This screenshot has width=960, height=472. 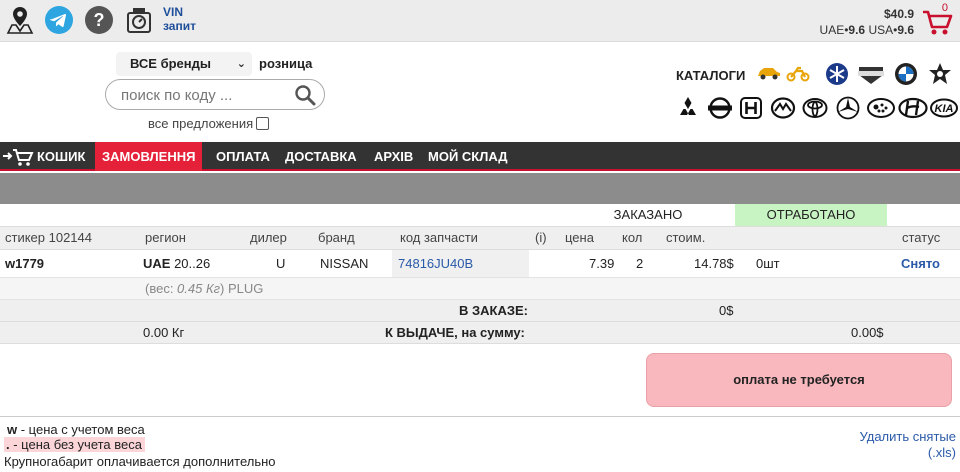 I want to click on payment-status-box: оплата не требуется, so click(x=799, y=380).